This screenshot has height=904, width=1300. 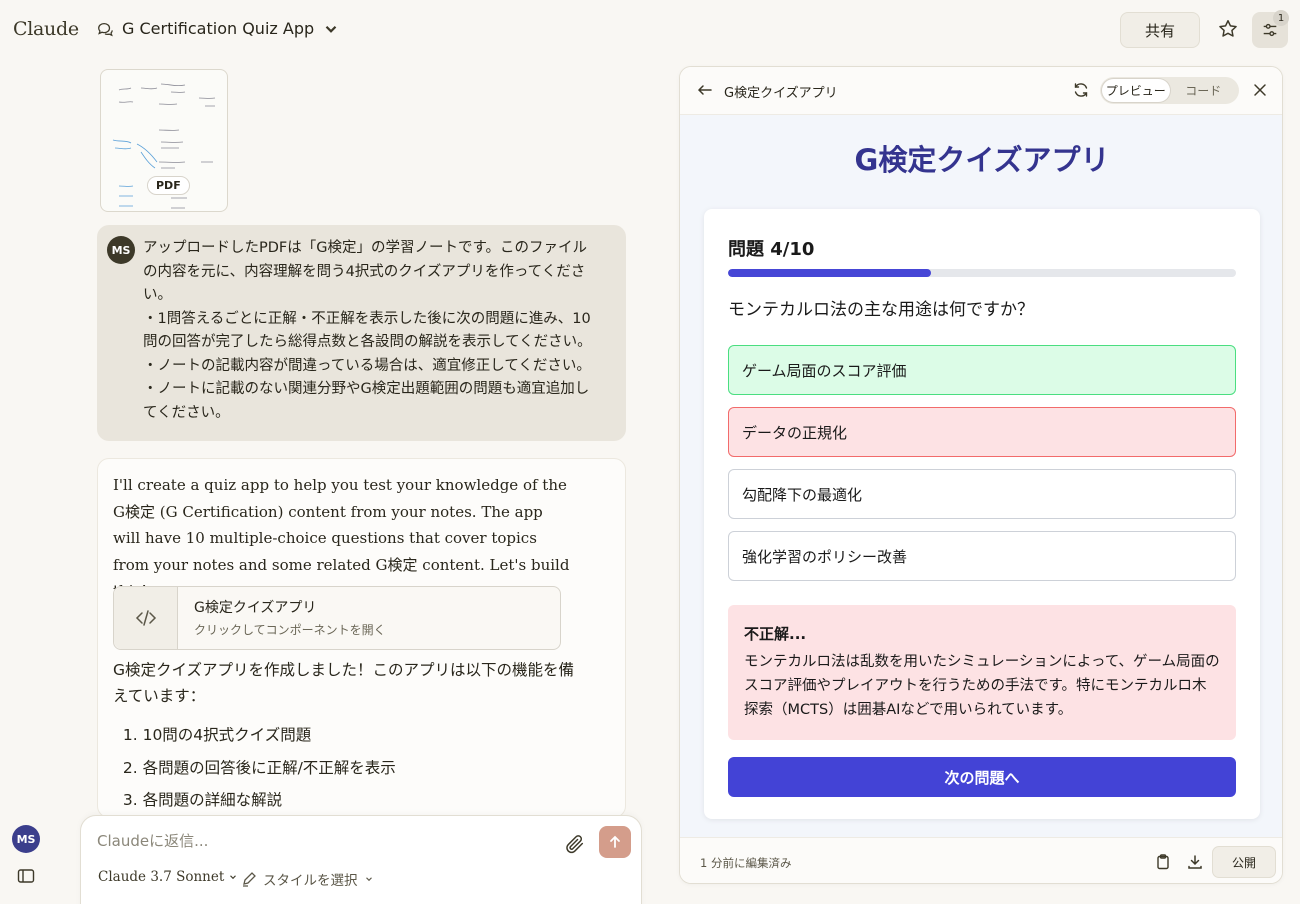 I want to click on user-message-line: ・ノートの記載内容が間違っている場合は、適宜修正してください。, so click(x=367, y=365).